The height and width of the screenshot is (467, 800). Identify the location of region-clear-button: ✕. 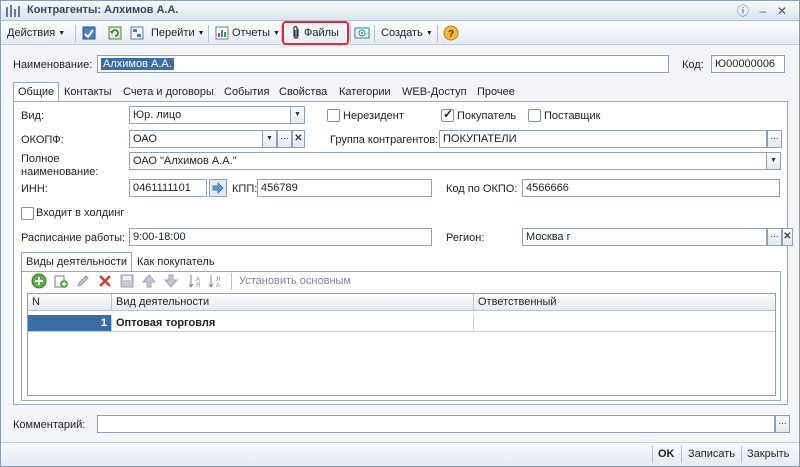
(787, 237).